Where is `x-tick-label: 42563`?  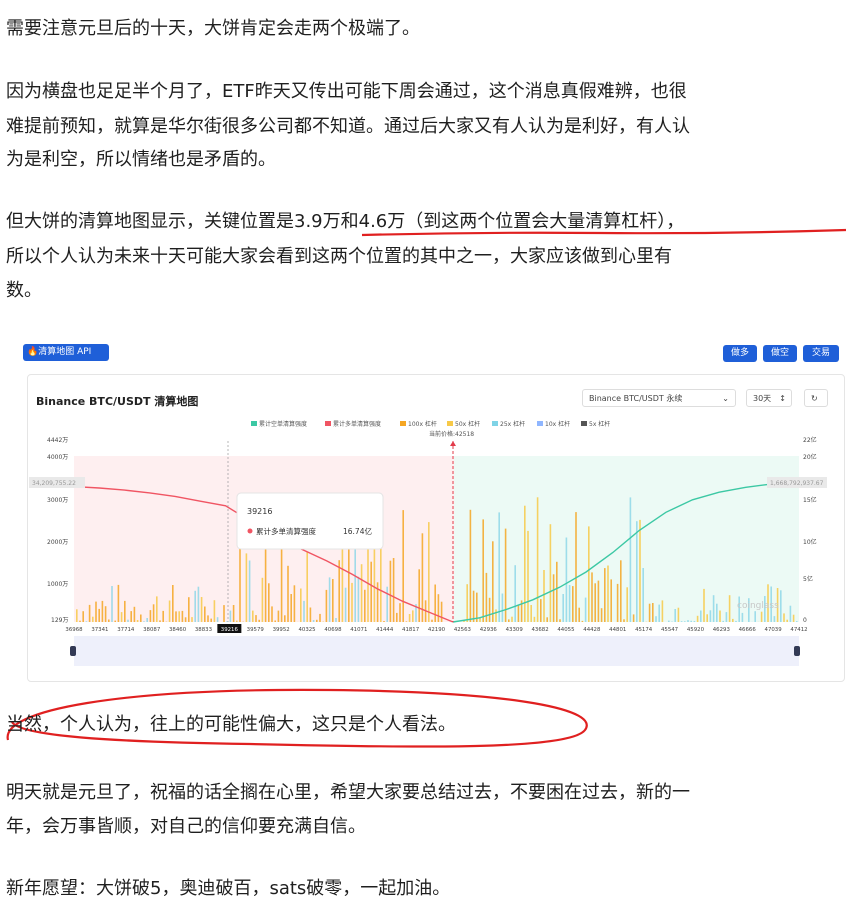 x-tick-label: 42563 is located at coordinates (462, 630).